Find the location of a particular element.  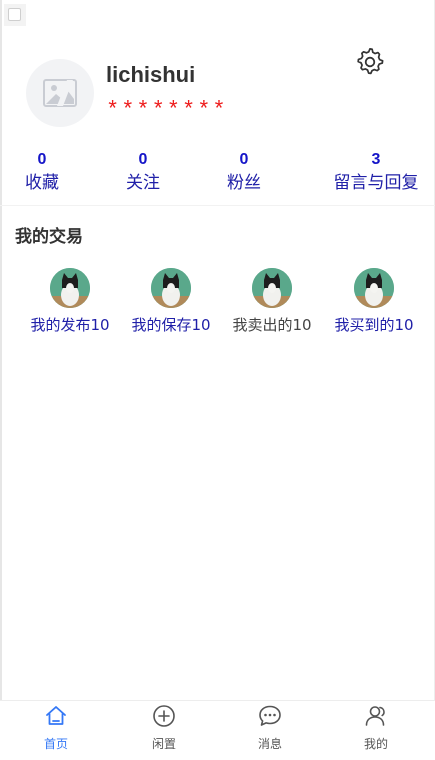

plus-circle-icon is located at coordinates (164, 716).